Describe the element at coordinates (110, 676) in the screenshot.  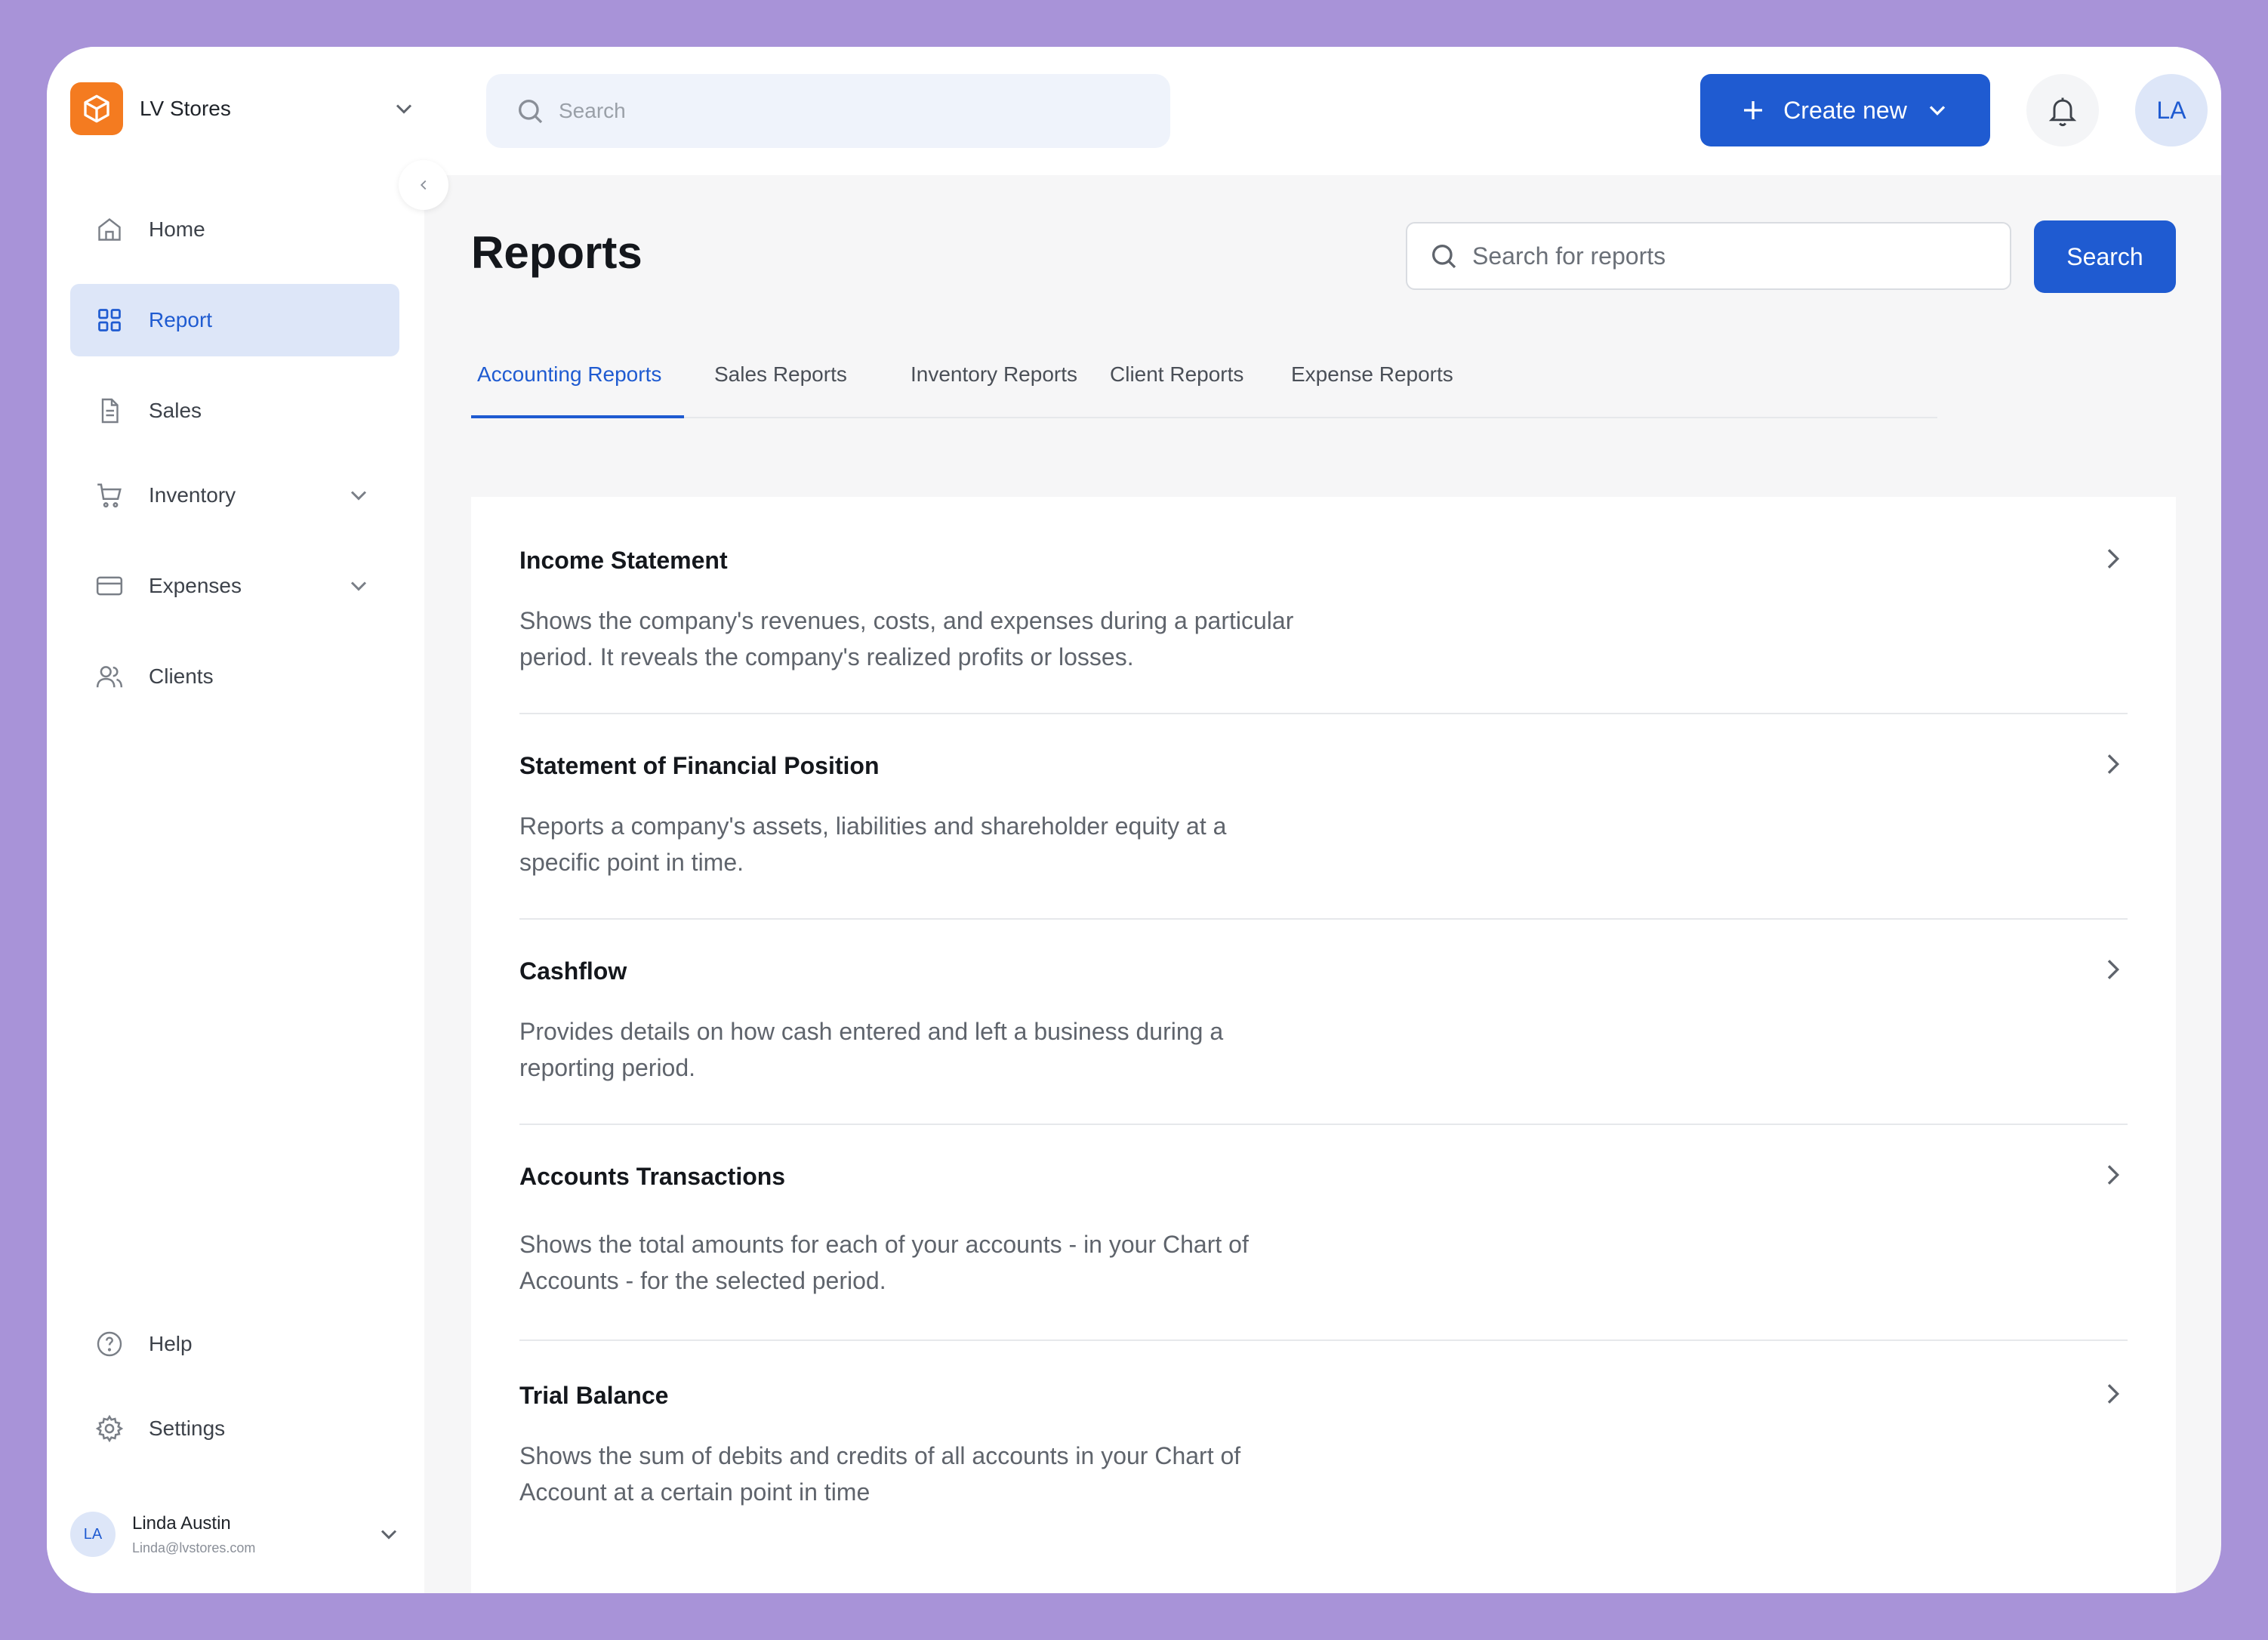
I see `users-icon` at that location.